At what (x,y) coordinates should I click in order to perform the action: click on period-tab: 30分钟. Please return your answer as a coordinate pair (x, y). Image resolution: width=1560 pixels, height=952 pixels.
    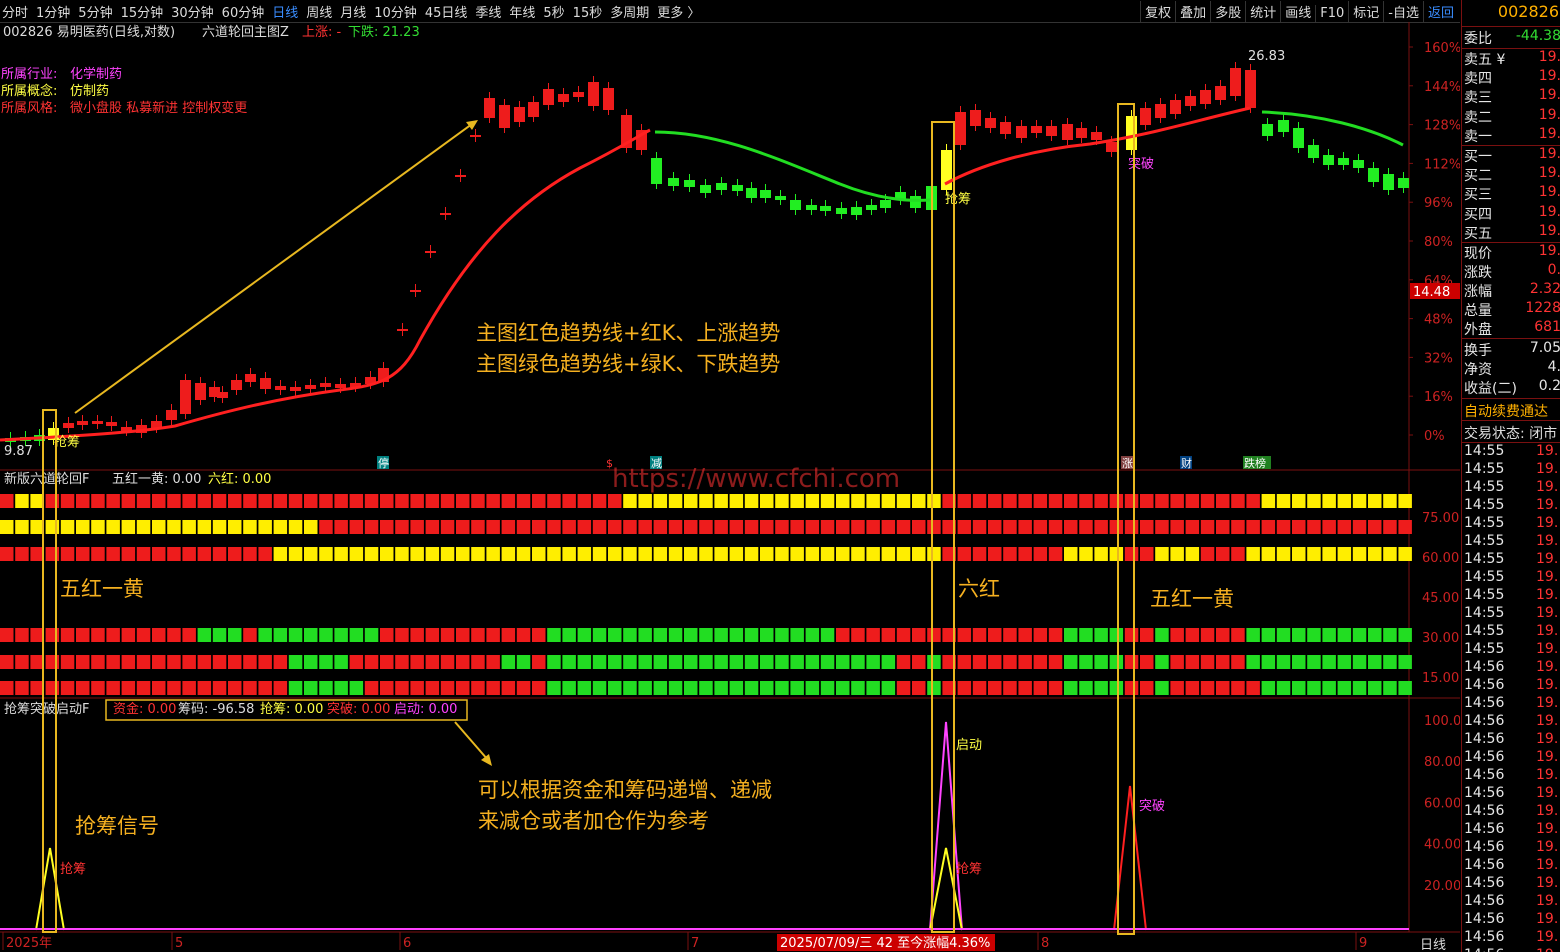
    Looking at the image, I should click on (192, 13).